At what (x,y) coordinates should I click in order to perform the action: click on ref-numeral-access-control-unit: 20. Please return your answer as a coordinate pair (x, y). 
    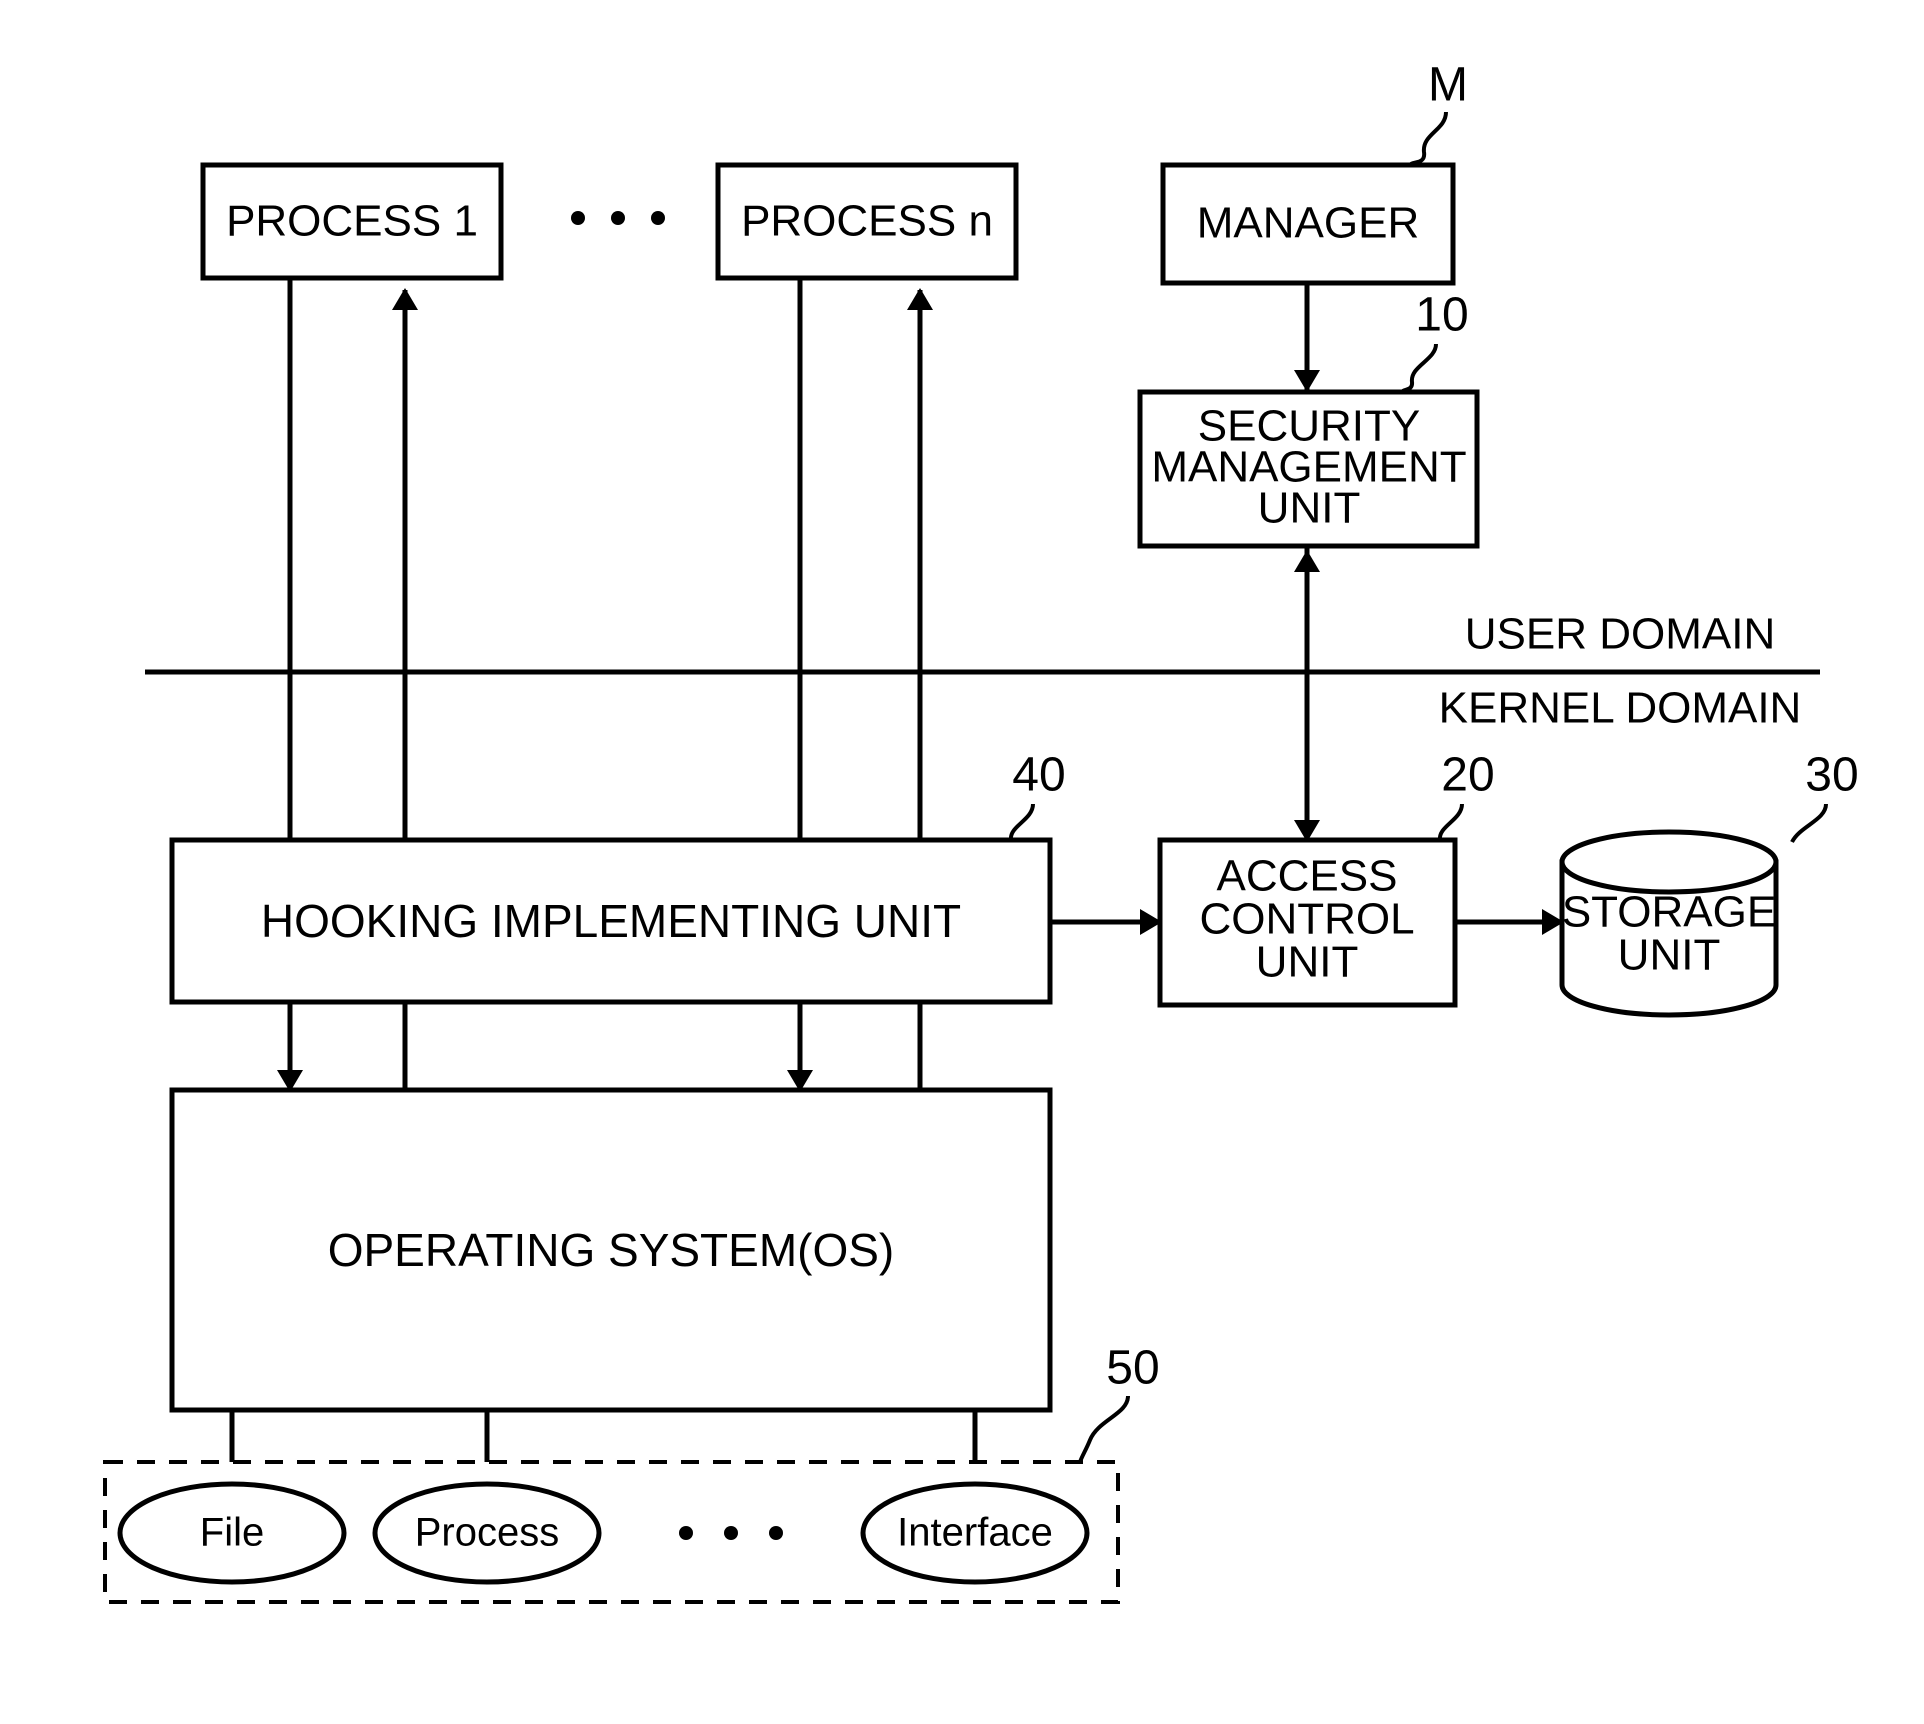
    Looking at the image, I should click on (1467, 775).